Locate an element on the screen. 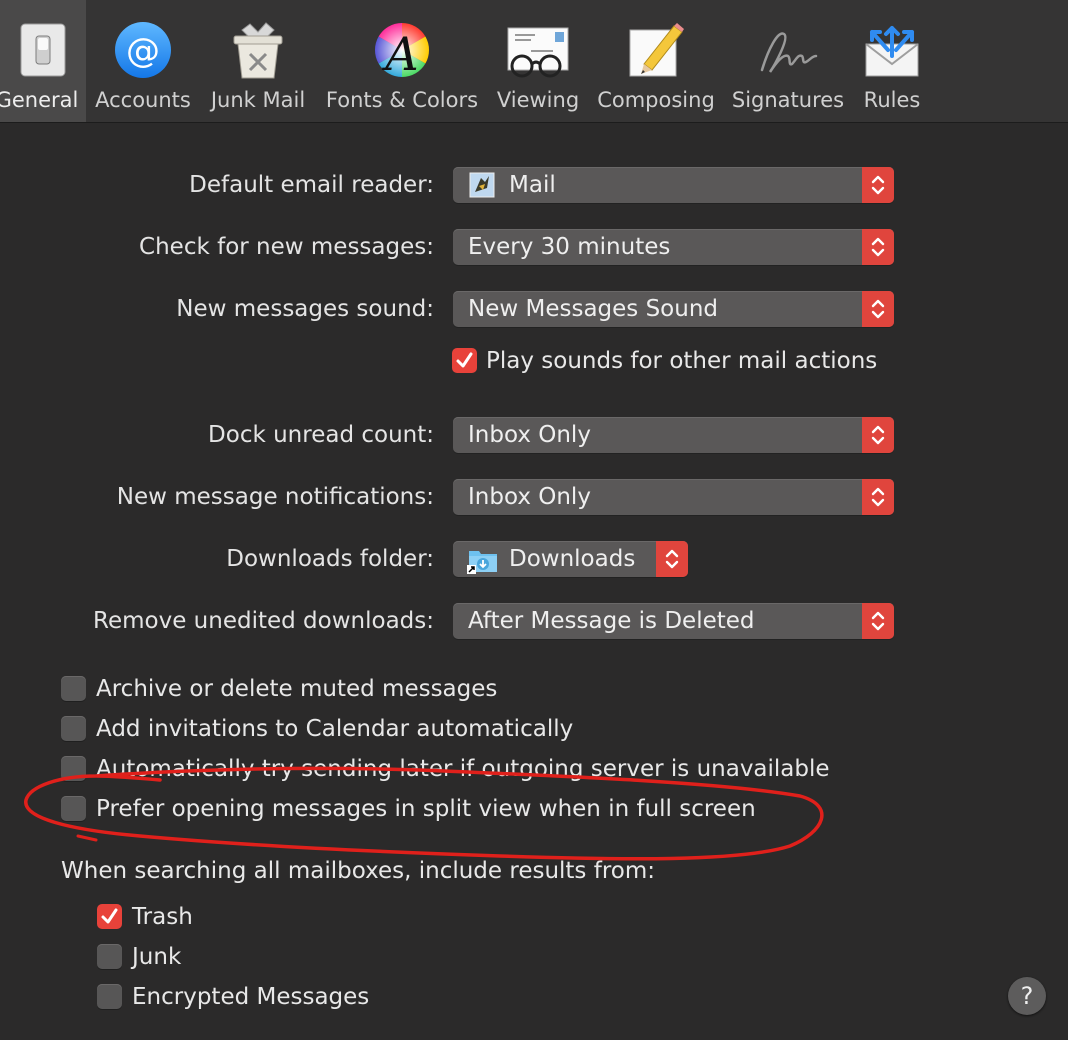 This screenshot has height=1040, width=1068. mail-app-icon is located at coordinates (482, 185).